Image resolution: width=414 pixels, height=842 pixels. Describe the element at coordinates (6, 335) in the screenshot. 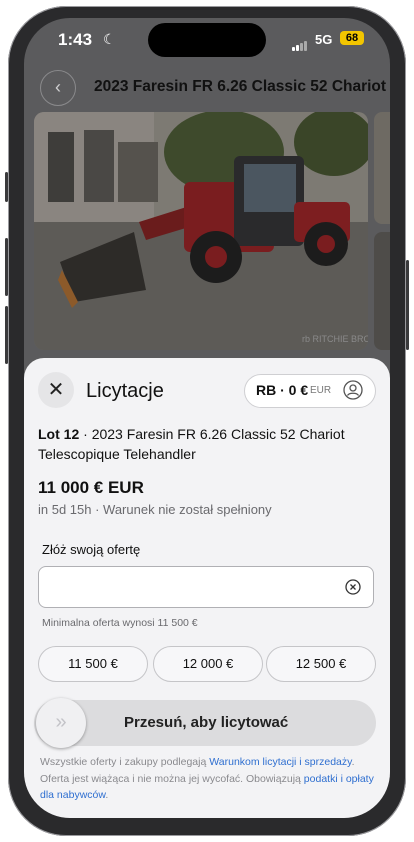

I see `volume-down-button` at that location.